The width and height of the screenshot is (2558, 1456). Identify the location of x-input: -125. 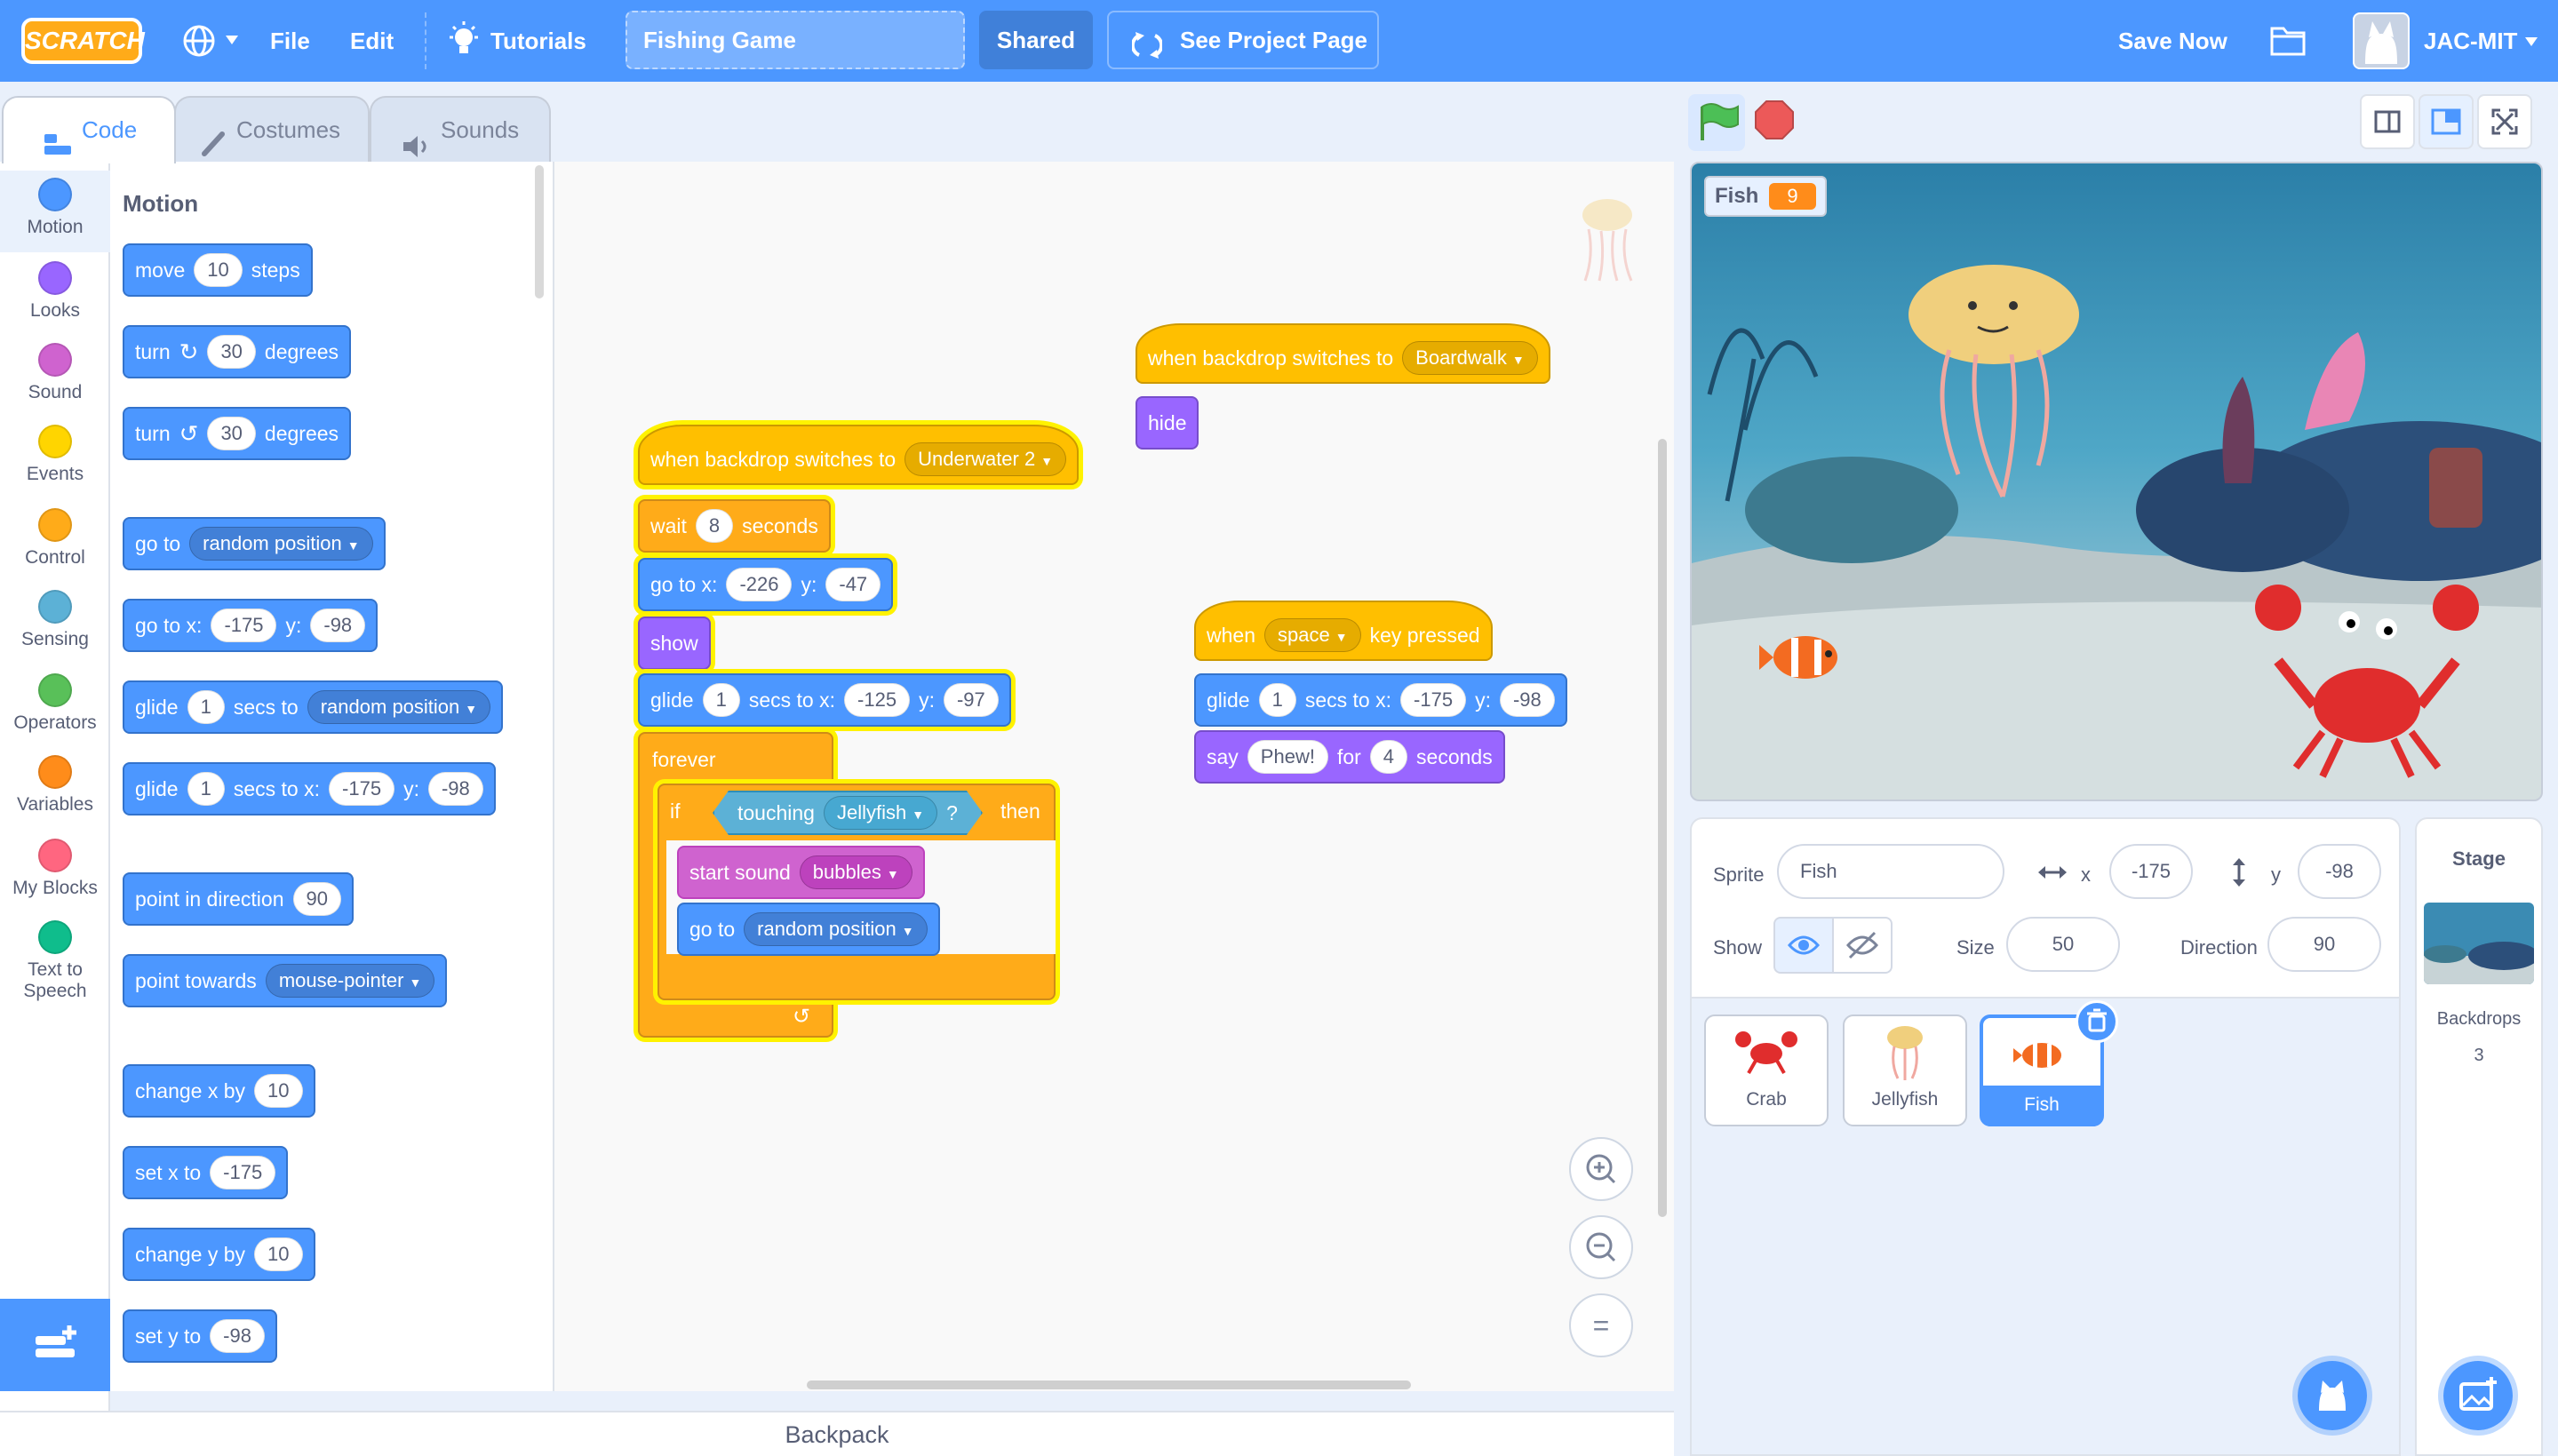
(877, 700).